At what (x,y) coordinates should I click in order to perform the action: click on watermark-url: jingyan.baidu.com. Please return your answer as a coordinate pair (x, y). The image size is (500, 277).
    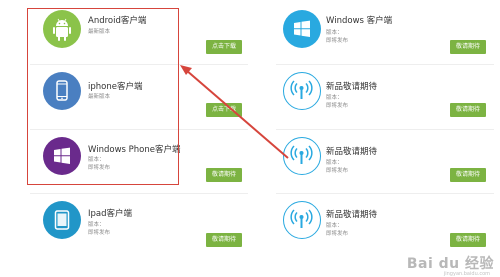
    Looking at the image, I should click on (466, 274).